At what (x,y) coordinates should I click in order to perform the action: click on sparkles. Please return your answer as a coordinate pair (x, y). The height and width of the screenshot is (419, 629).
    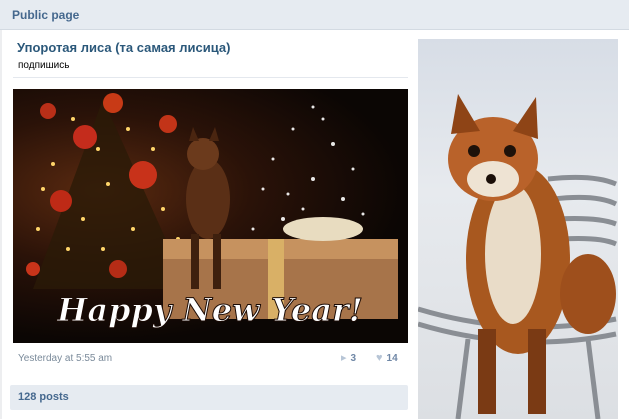
    Looking at the image, I should click on (308, 168).